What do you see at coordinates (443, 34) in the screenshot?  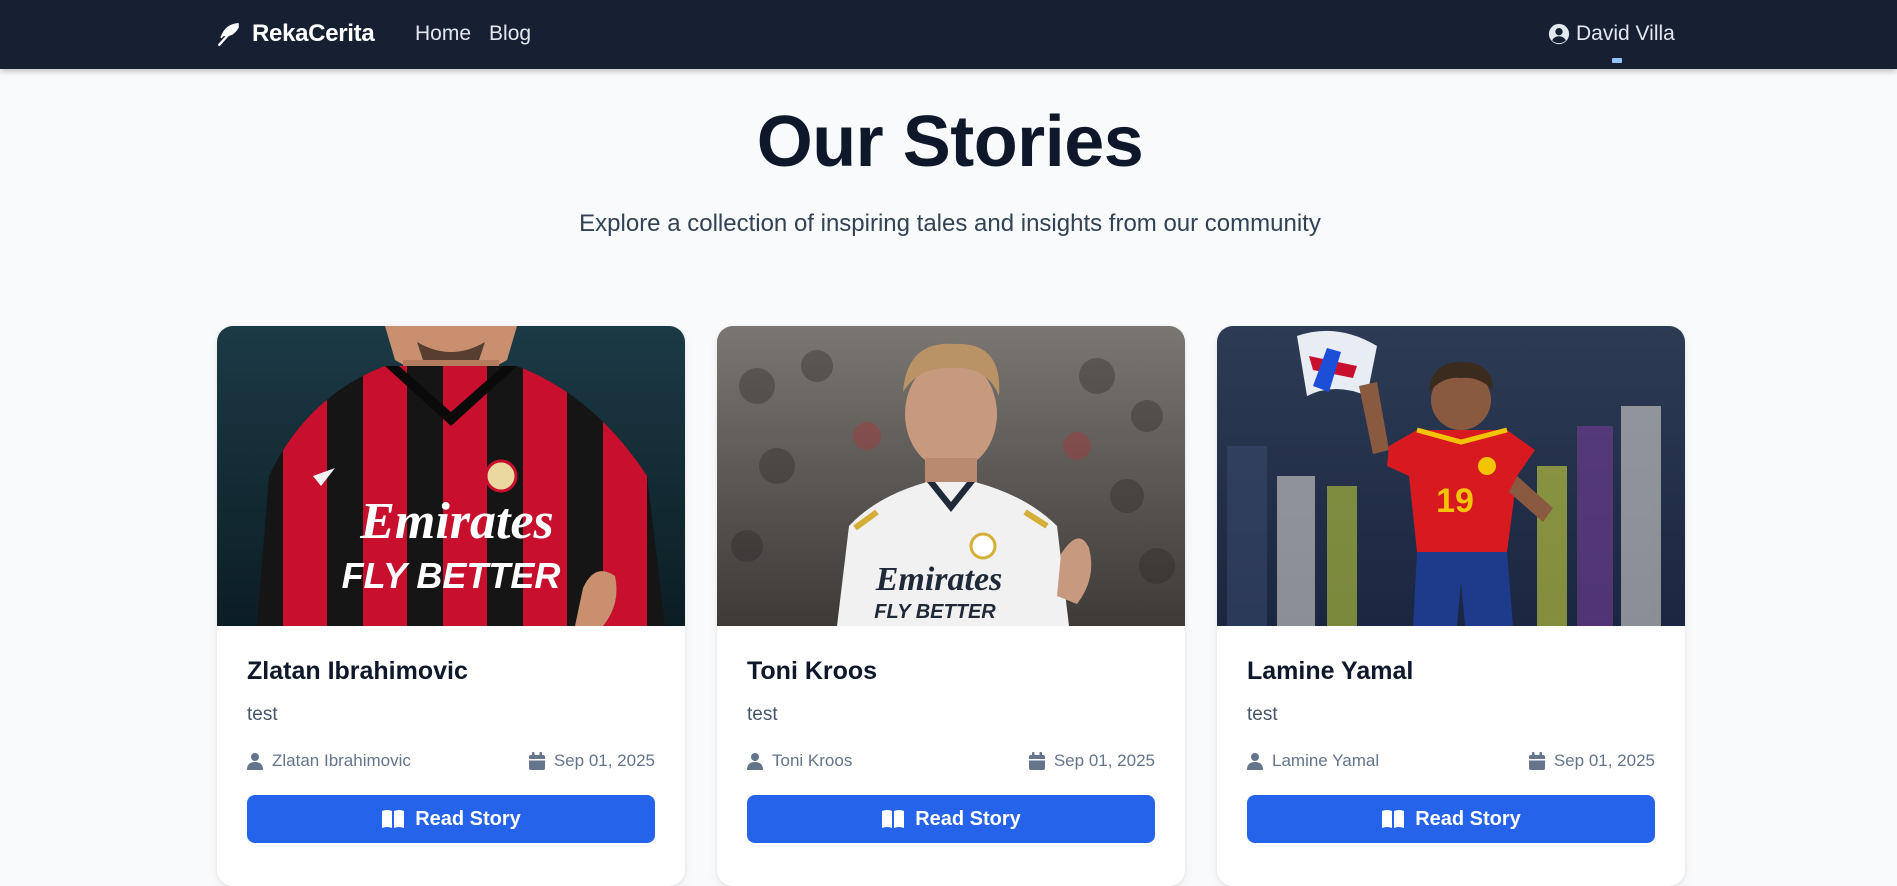 I see `nav-link-home: Home` at bounding box center [443, 34].